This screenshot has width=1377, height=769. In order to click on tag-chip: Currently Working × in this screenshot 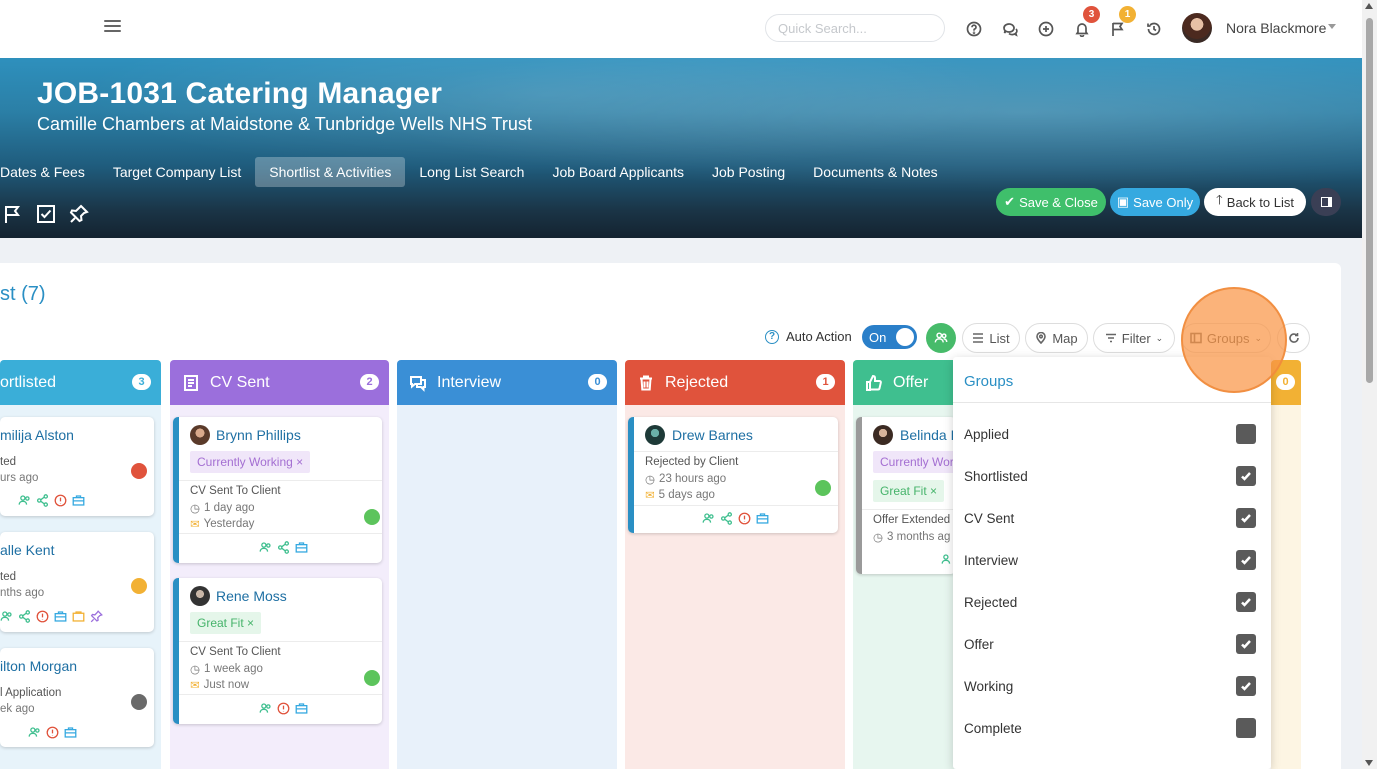, I will do `click(250, 462)`.